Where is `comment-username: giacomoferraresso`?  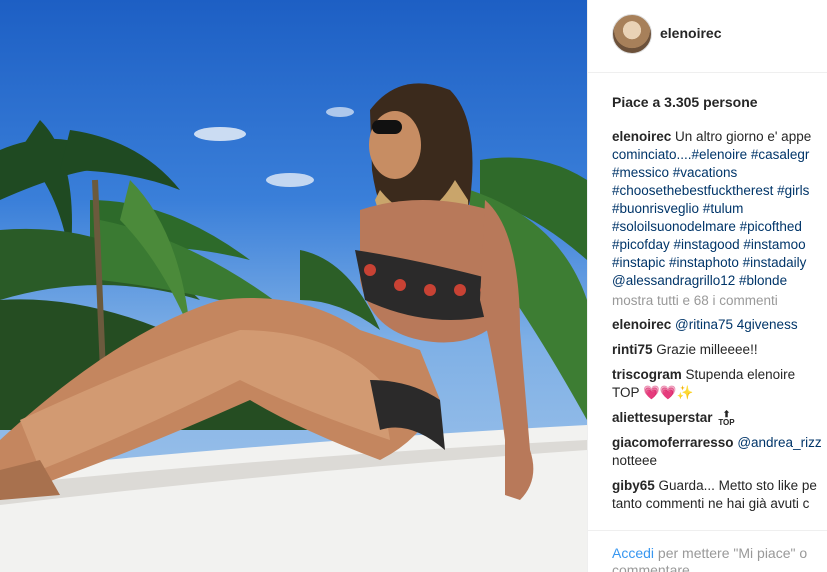 comment-username: giacomoferraresso is located at coordinates (673, 442).